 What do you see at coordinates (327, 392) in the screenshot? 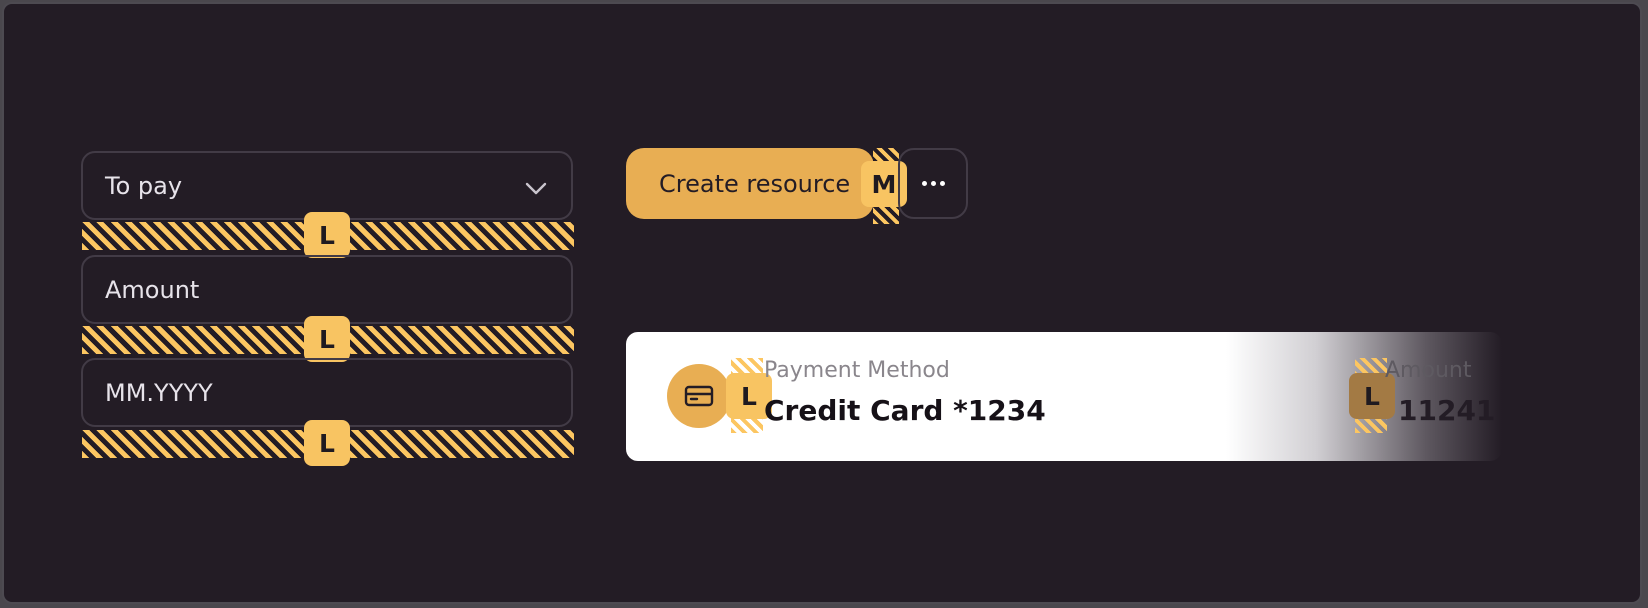
I see `date-input: MM.YYYY` at bounding box center [327, 392].